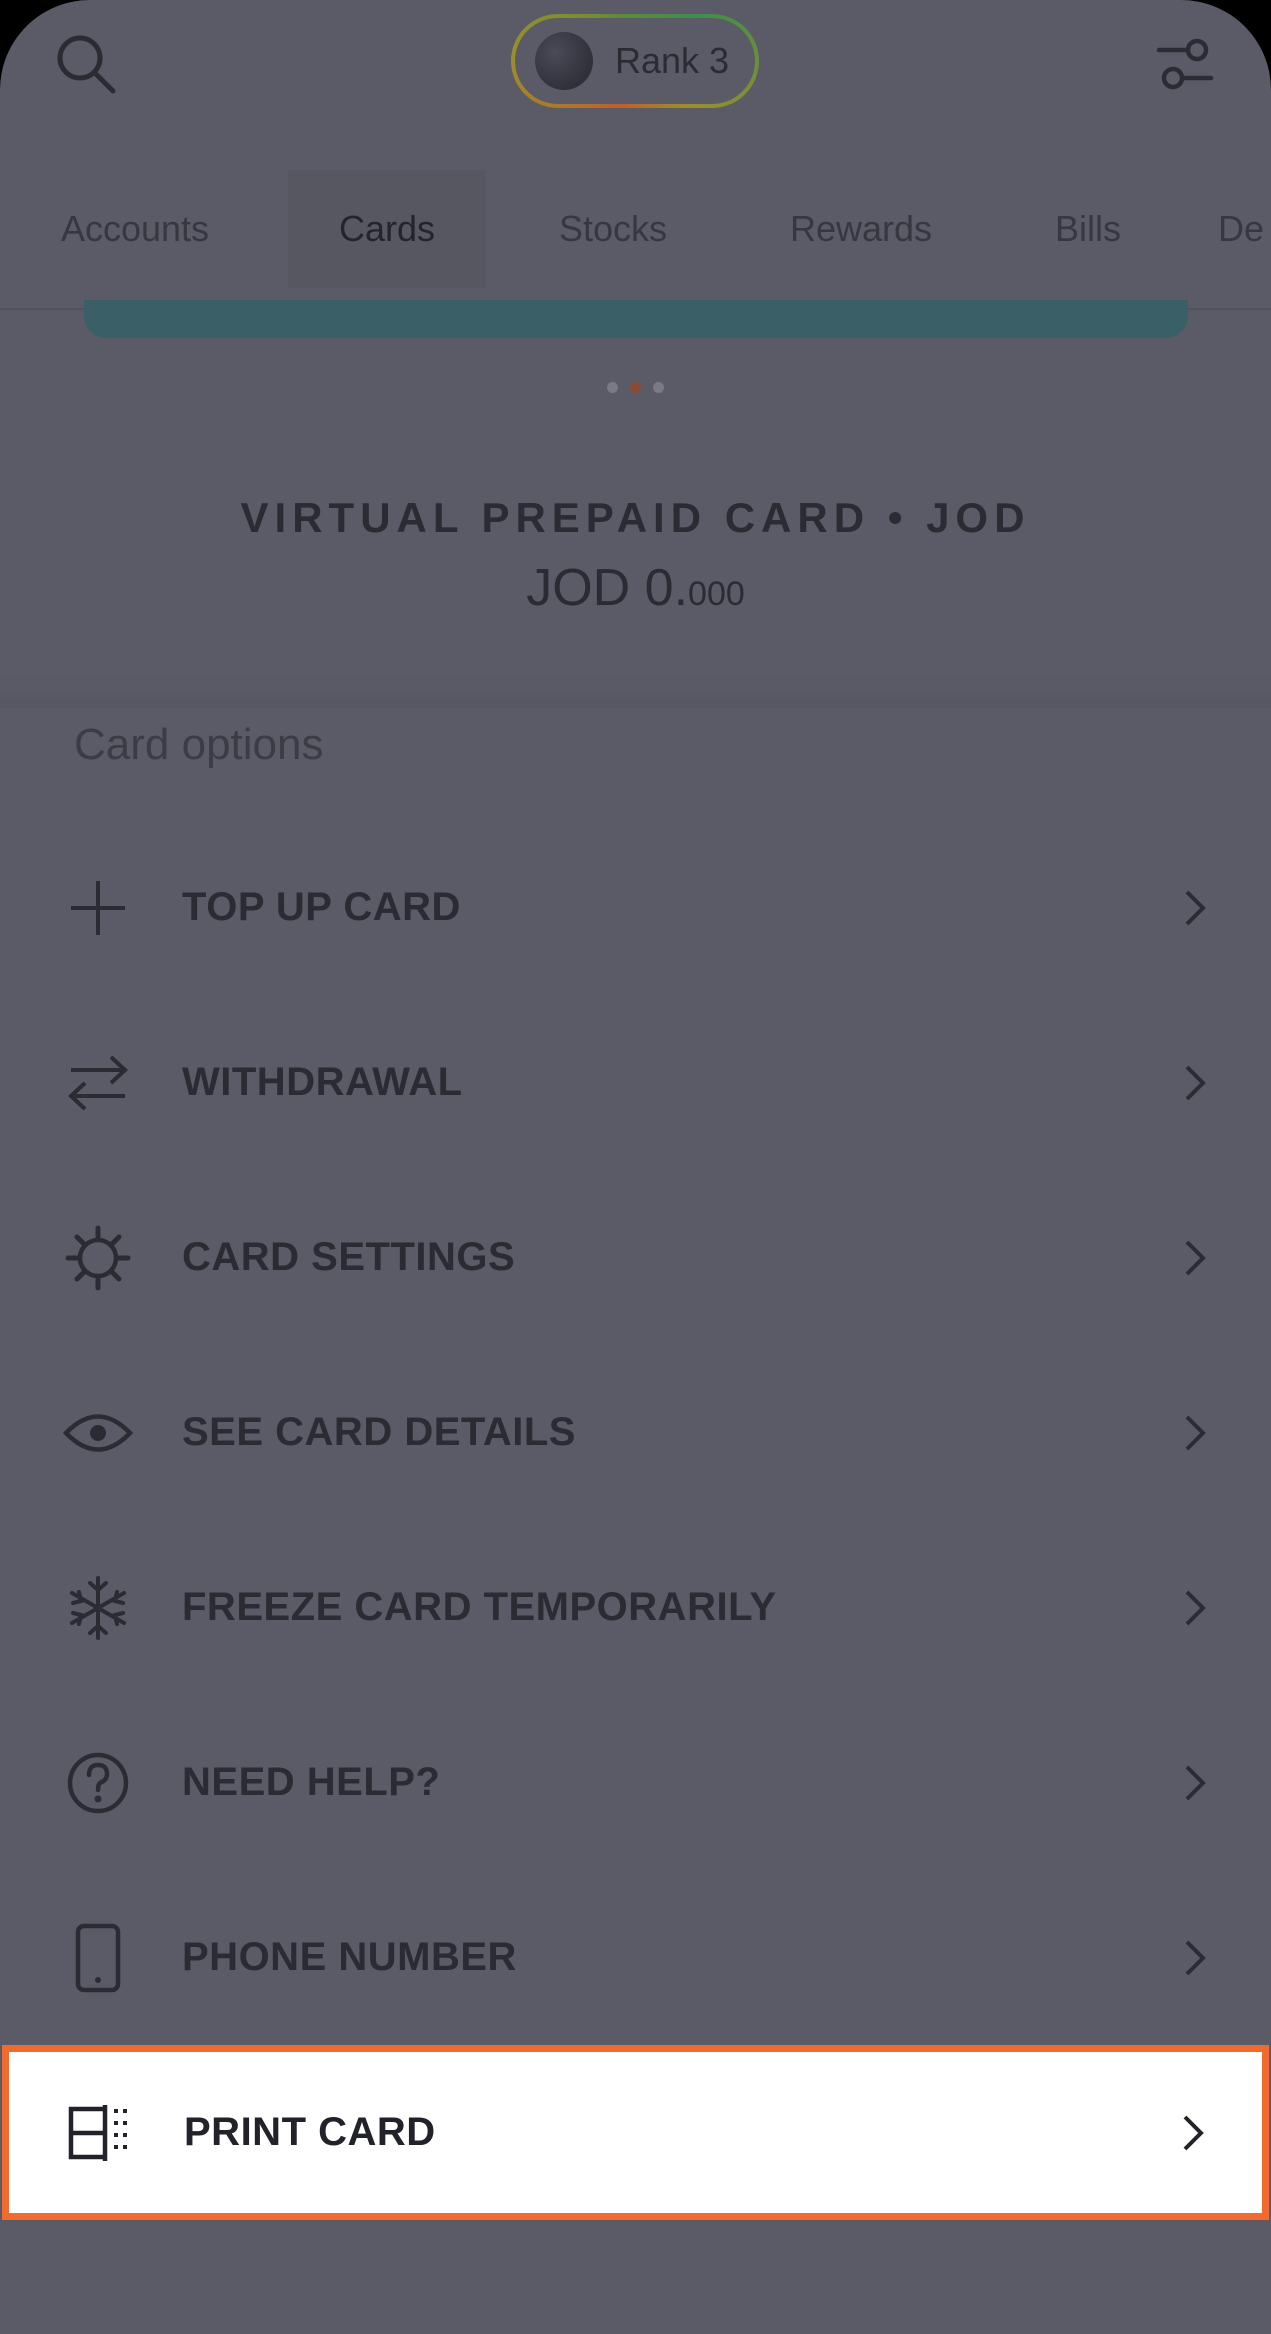 The height and width of the screenshot is (2334, 1271). What do you see at coordinates (635, 1957) in the screenshot?
I see `option-phone-number: PHONE NUMBER` at bounding box center [635, 1957].